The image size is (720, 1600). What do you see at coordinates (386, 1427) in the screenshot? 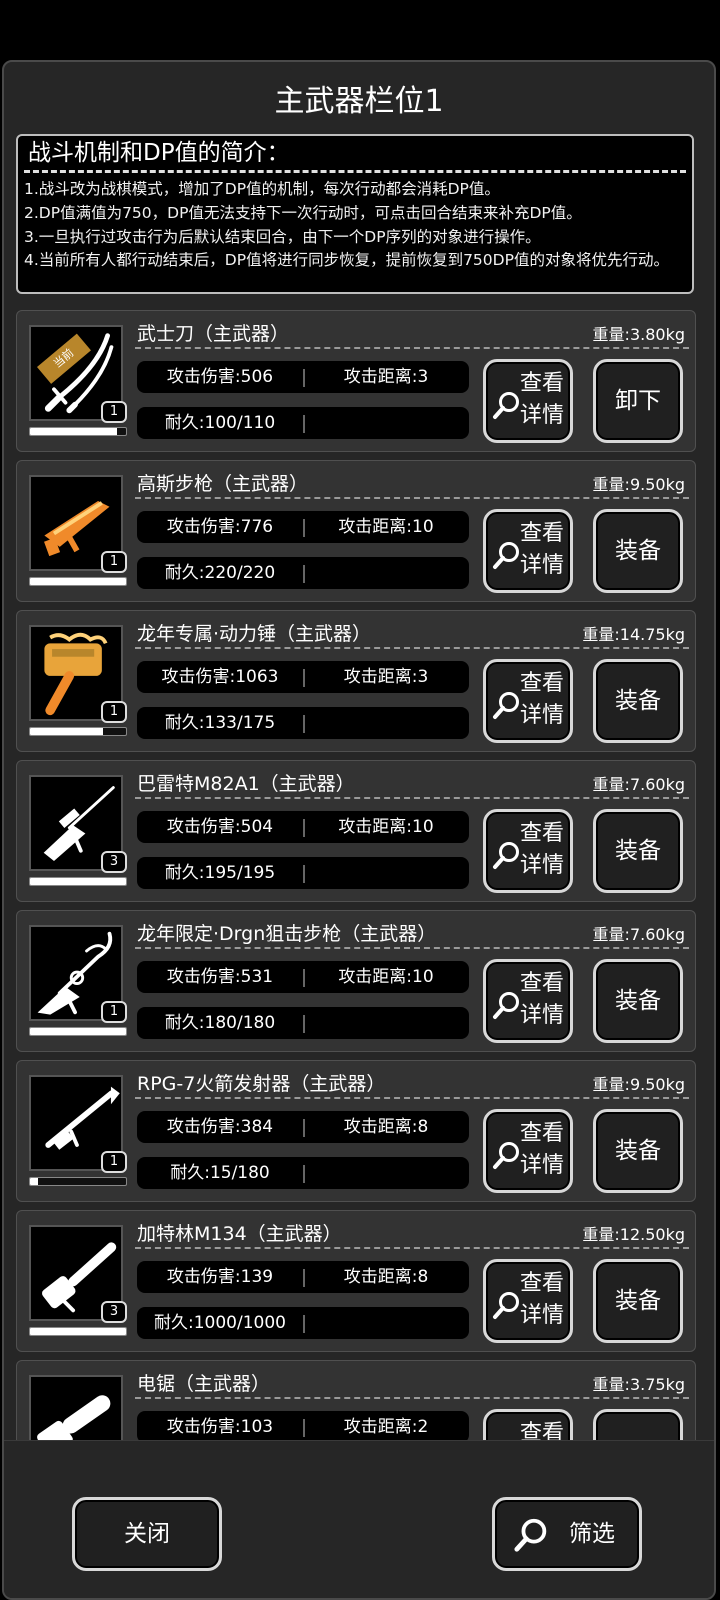
I see `attack-range: 攻击距离:2` at bounding box center [386, 1427].